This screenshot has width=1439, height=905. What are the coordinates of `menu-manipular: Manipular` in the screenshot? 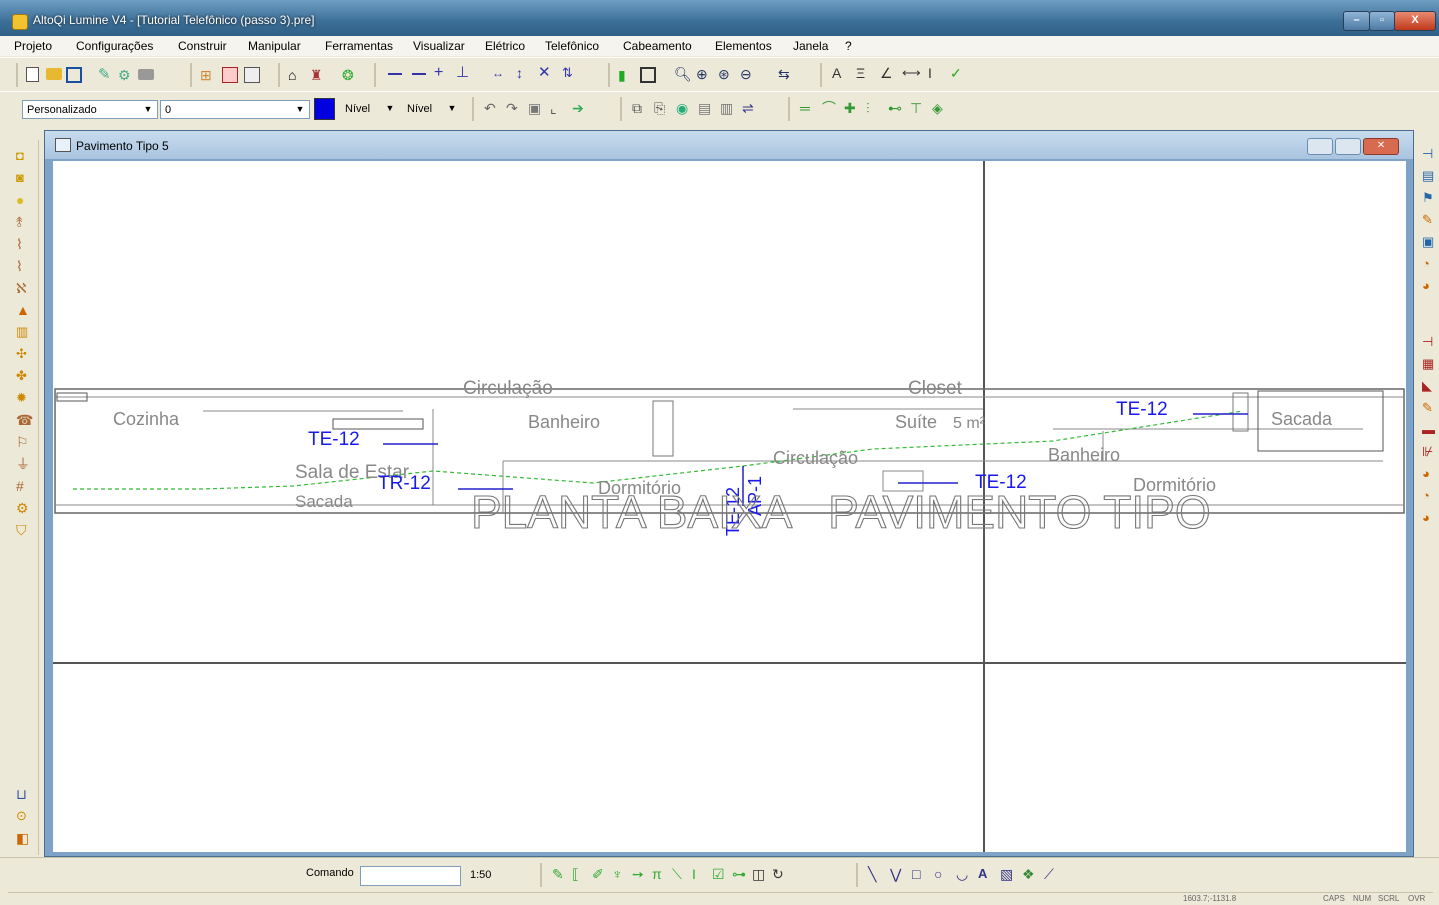 It's located at (274, 46).